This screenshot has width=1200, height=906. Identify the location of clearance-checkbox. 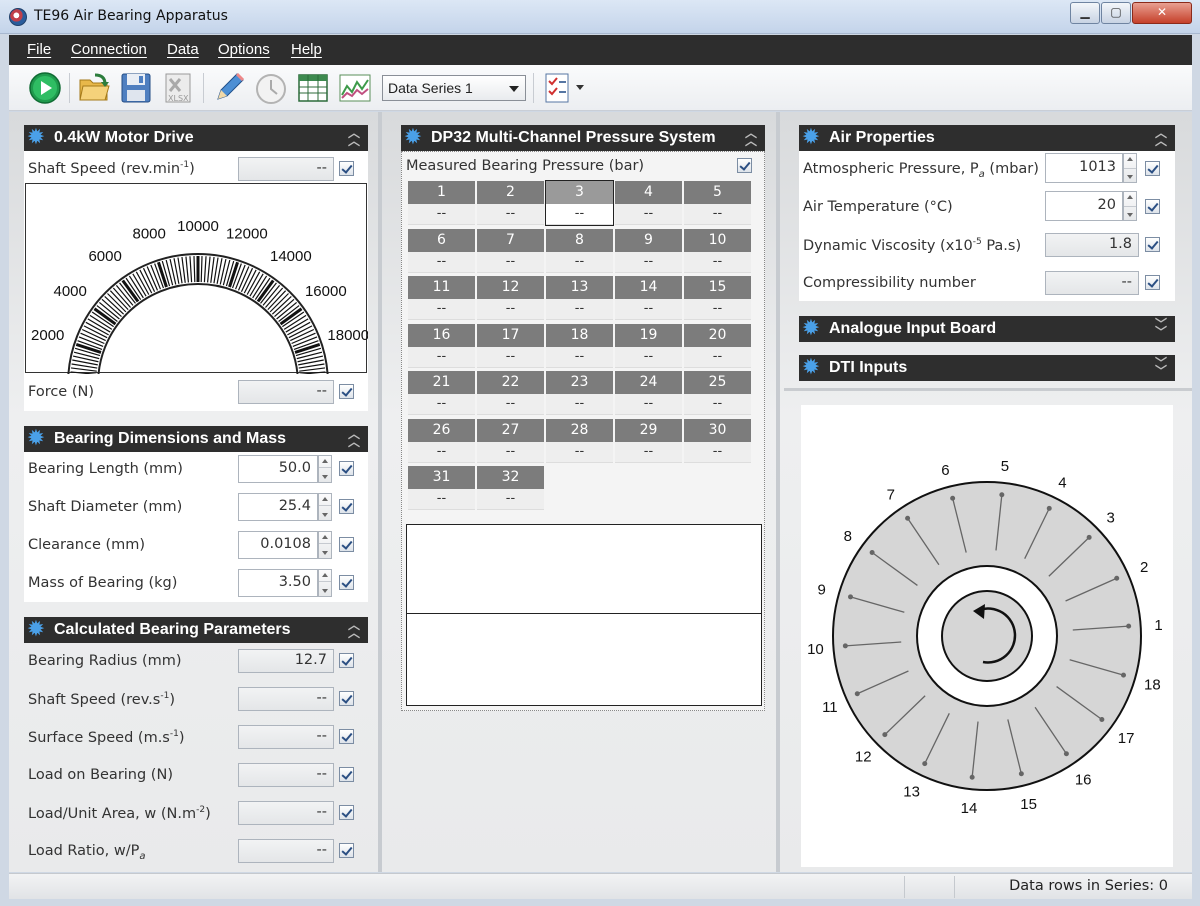
(346, 544).